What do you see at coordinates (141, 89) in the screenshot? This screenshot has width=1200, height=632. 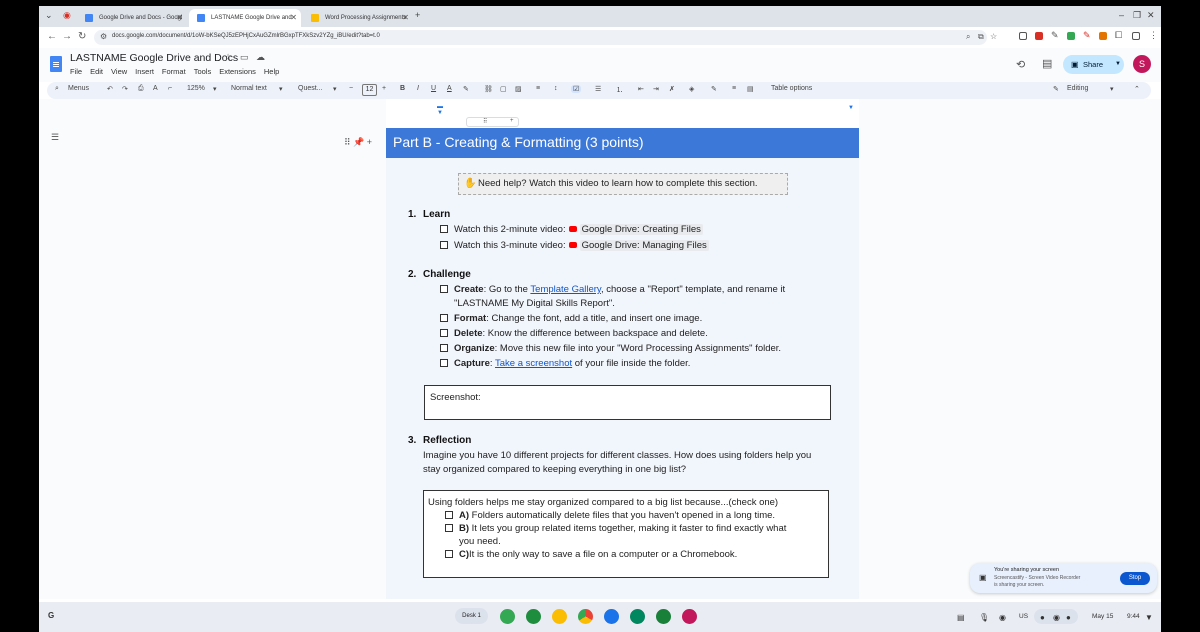 I see `print-icon: ⎙` at bounding box center [141, 89].